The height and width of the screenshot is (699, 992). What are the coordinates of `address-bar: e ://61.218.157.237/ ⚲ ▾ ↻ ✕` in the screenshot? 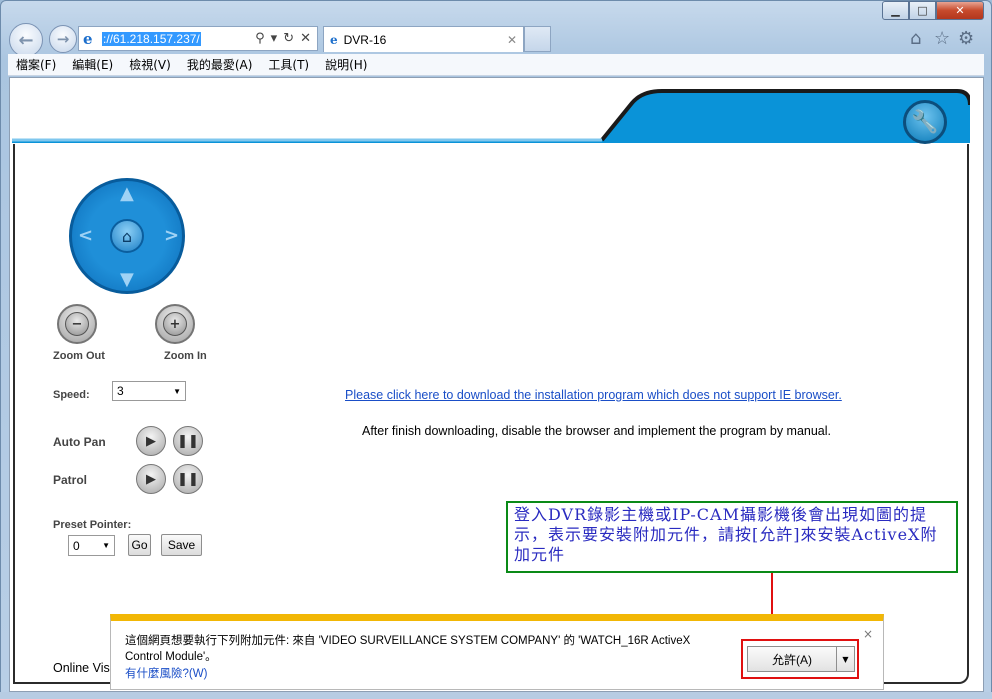 It's located at (198, 38).